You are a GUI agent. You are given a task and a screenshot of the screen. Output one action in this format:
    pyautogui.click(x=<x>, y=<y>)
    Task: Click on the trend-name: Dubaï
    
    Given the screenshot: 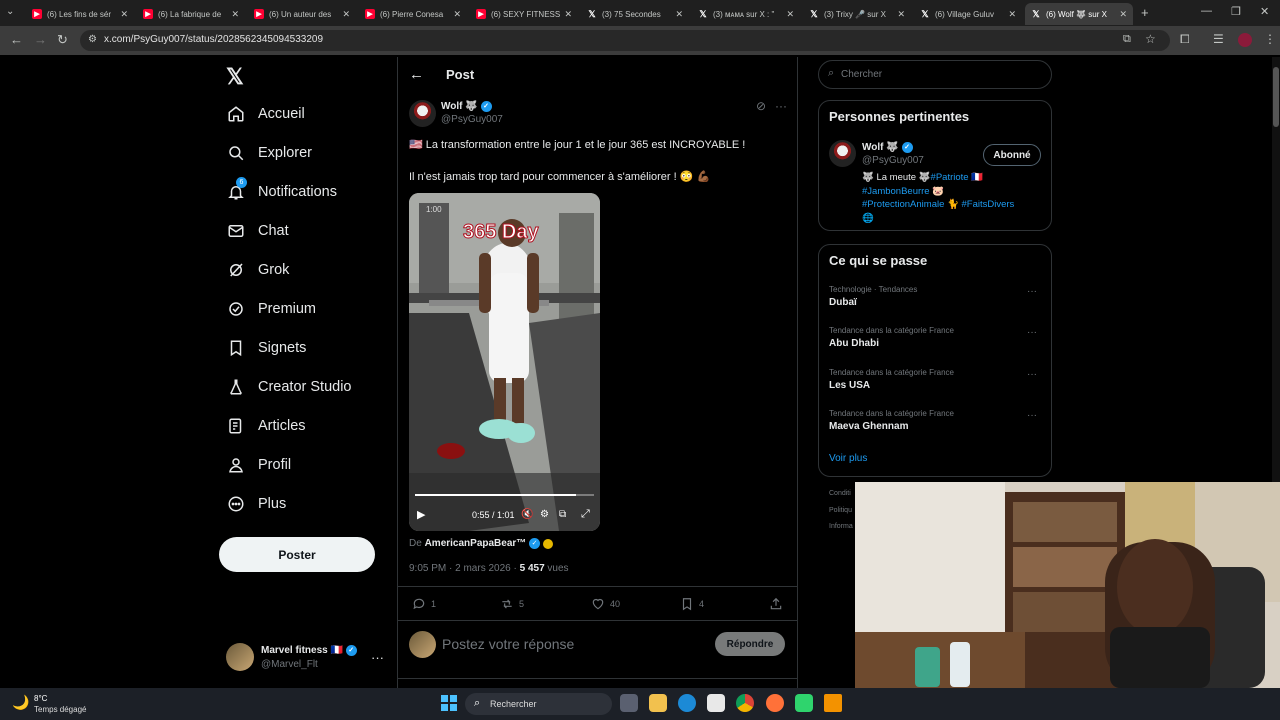 What is the action you would take?
    pyautogui.click(x=843, y=302)
    